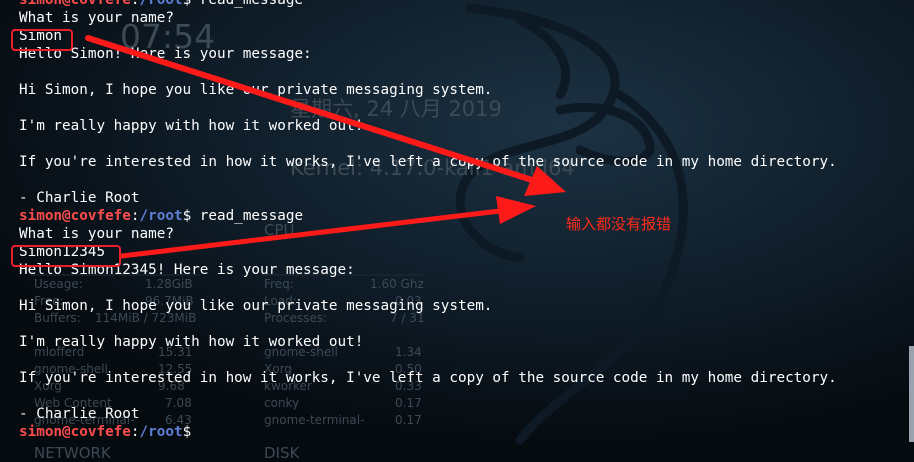 This screenshot has width=914, height=462. What do you see at coordinates (911, 394) in the screenshot?
I see `terminal-scrollbar` at bounding box center [911, 394].